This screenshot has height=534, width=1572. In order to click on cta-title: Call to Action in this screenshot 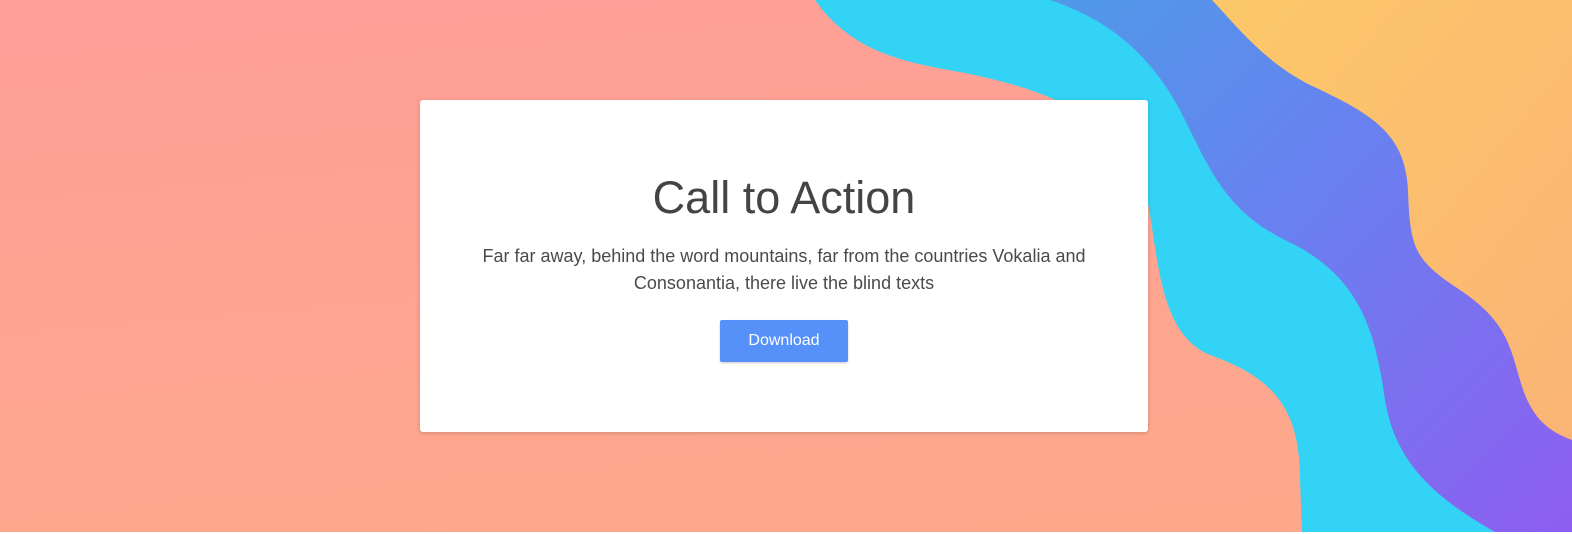, I will do `click(784, 197)`.